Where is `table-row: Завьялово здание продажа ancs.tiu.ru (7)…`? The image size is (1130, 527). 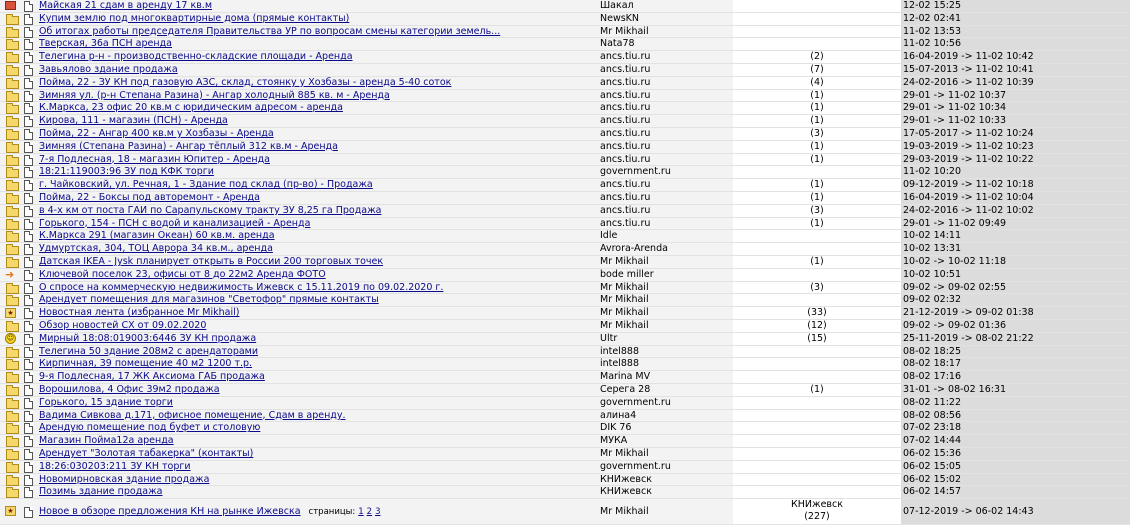
table-row: Завьялово здание продажа ancs.tiu.ru (7)… is located at coordinates (565, 70).